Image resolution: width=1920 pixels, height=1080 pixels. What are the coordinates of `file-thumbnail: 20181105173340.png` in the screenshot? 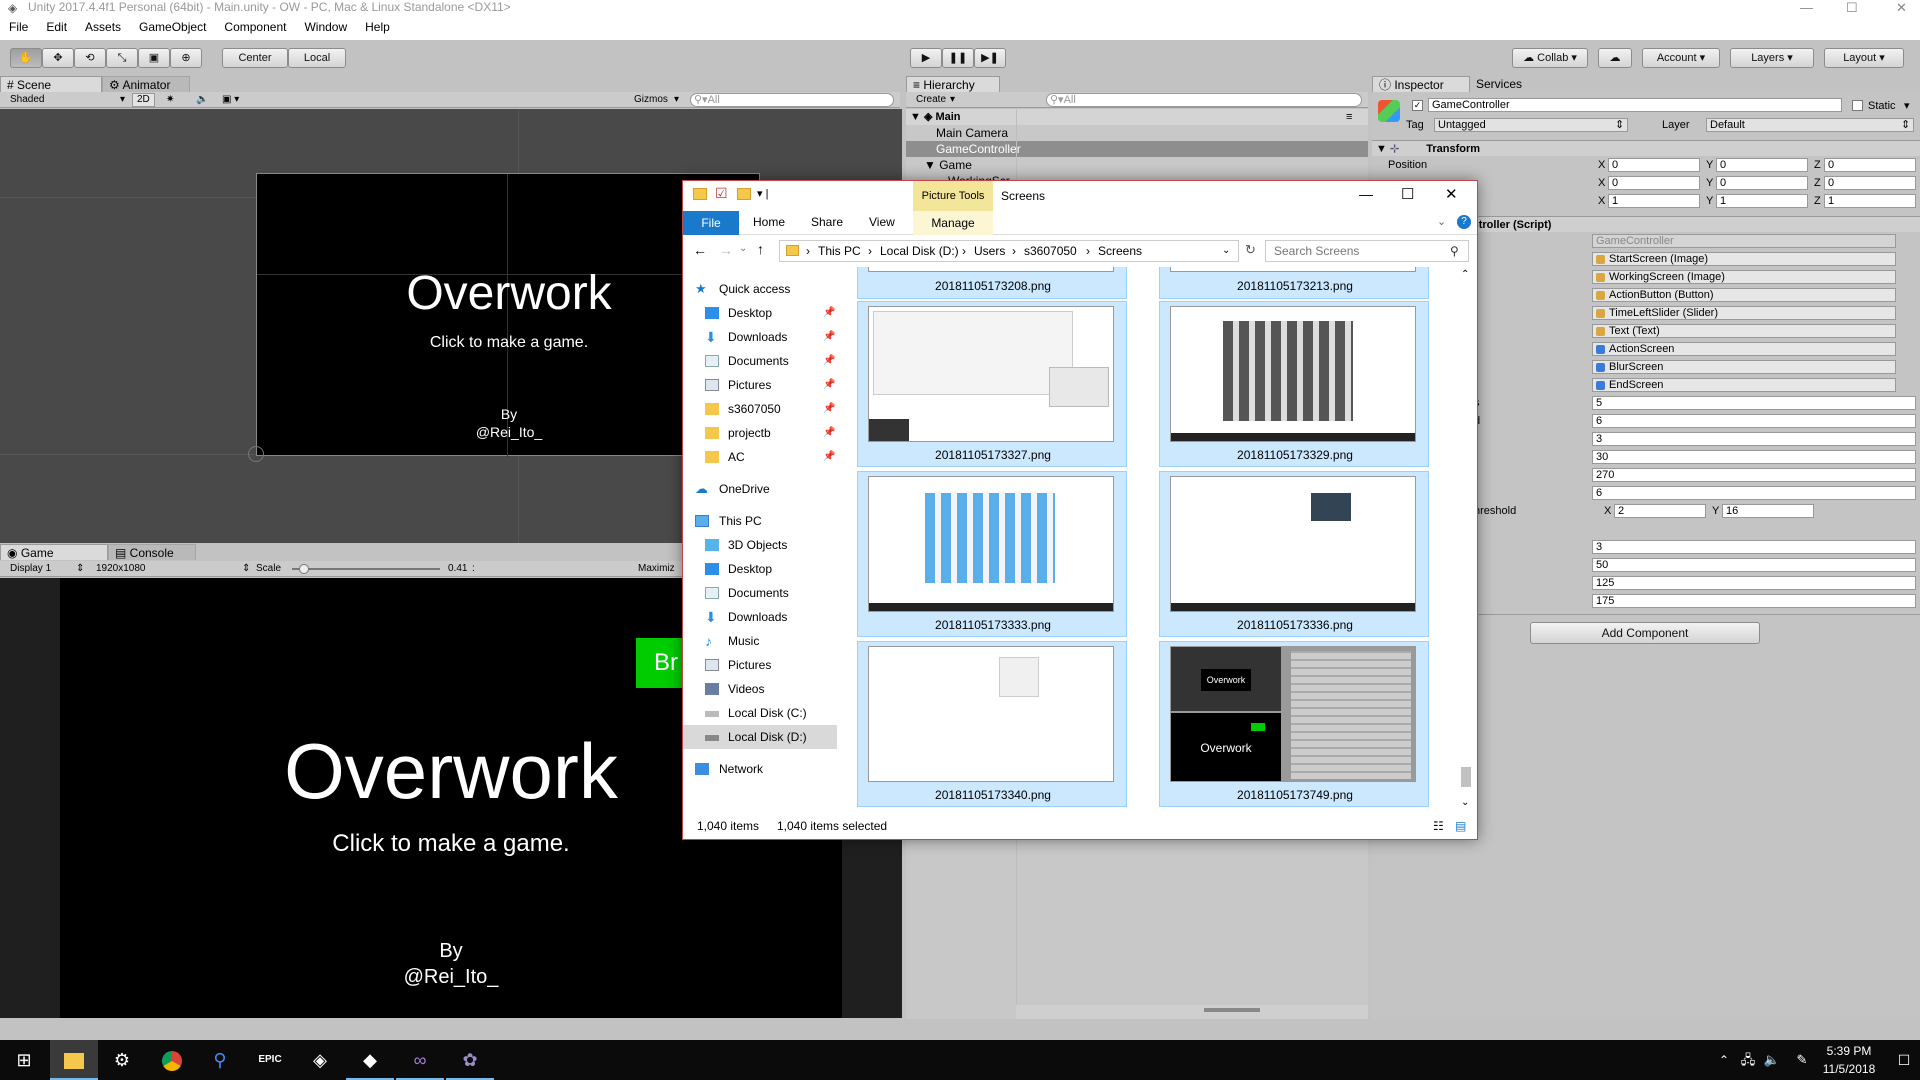 It's located at (992, 724).